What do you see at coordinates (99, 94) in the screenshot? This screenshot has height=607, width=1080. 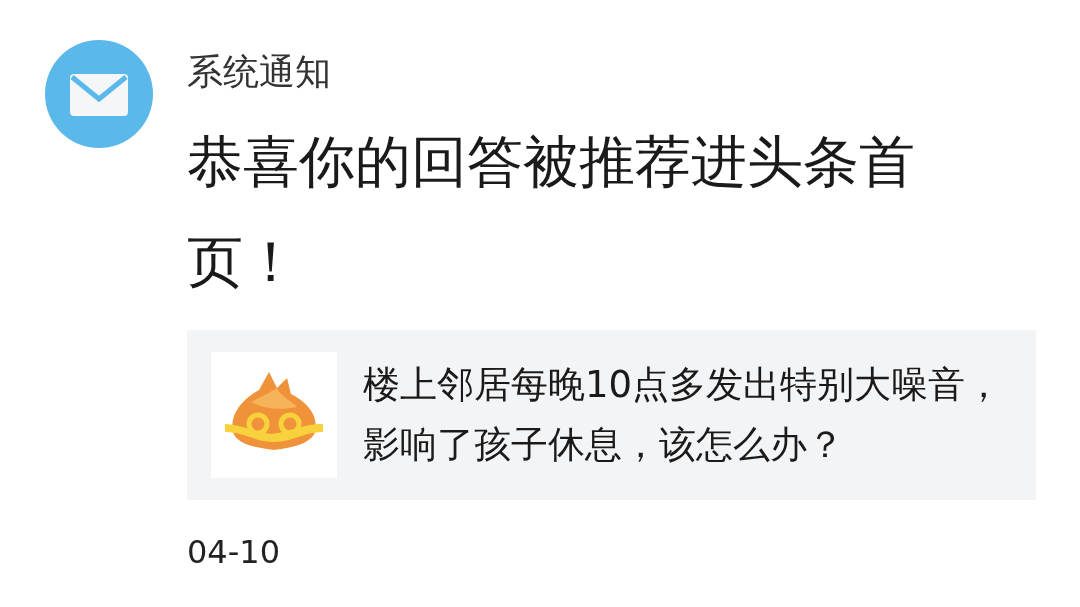 I see `mail-icon` at bounding box center [99, 94].